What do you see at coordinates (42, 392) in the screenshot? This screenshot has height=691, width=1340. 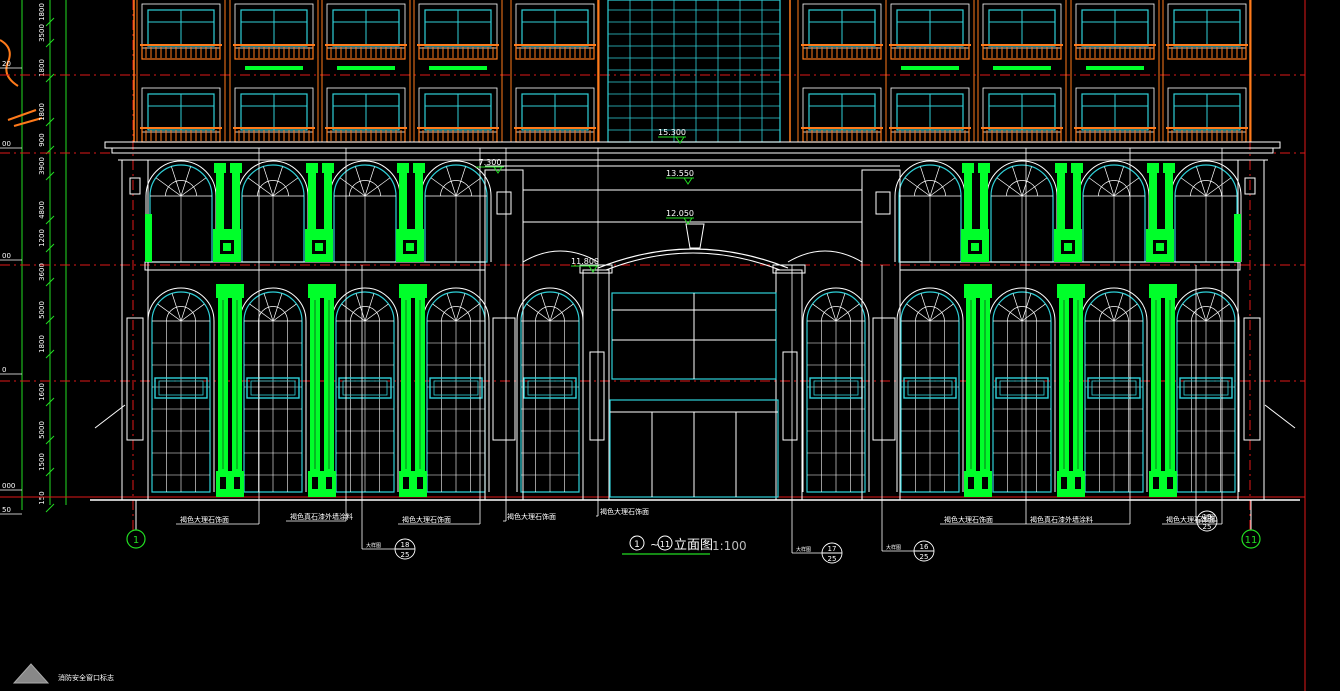 I see `left-dim-label: 1600` at bounding box center [42, 392].